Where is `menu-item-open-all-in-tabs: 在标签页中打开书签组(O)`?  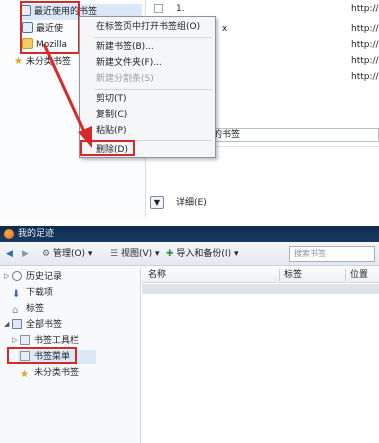 menu-item-open-all-in-tabs: 在标签页中打开书签组(O) is located at coordinates (147, 27).